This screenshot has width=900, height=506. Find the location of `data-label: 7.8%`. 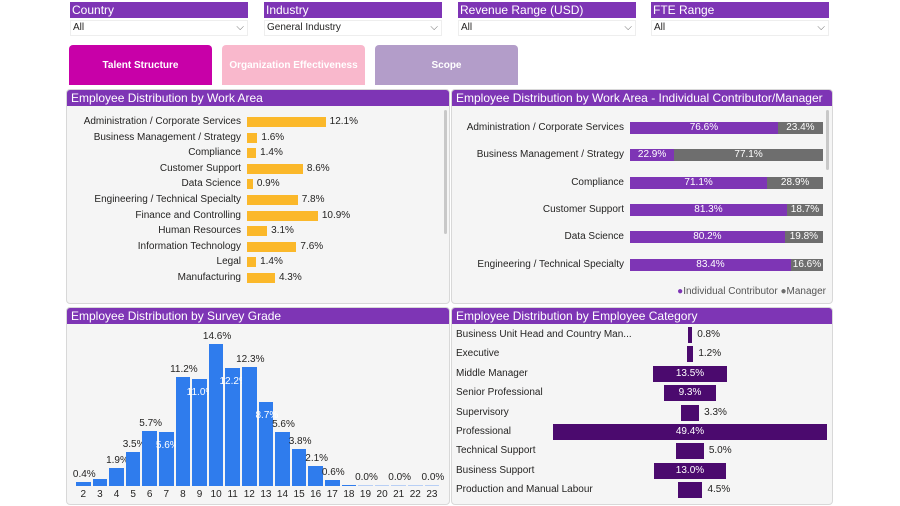

data-label: 7.8% is located at coordinates (313, 199).